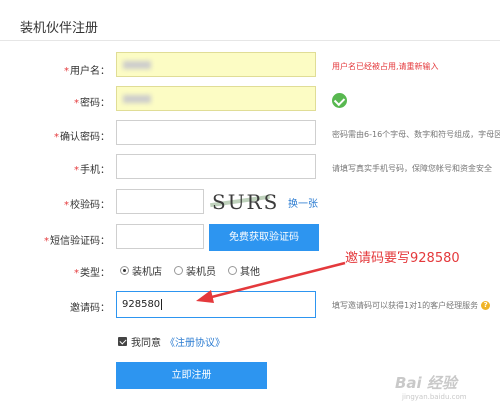  What do you see at coordinates (434, 397) in the screenshot?
I see `watermark-url: jingyan.baidu.com` at bounding box center [434, 397].